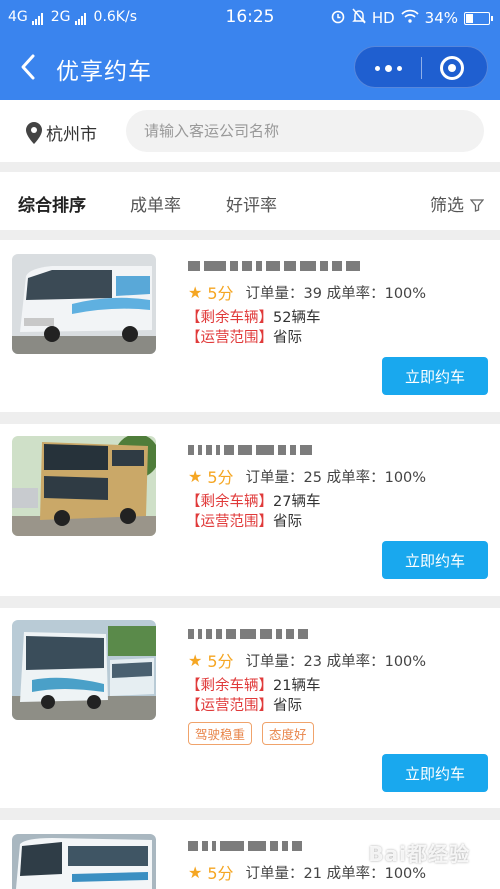  What do you see at coordinates (104, 72) in the screenshot?
I see `page-title: 优享约车` at bounding box center [104, 72].